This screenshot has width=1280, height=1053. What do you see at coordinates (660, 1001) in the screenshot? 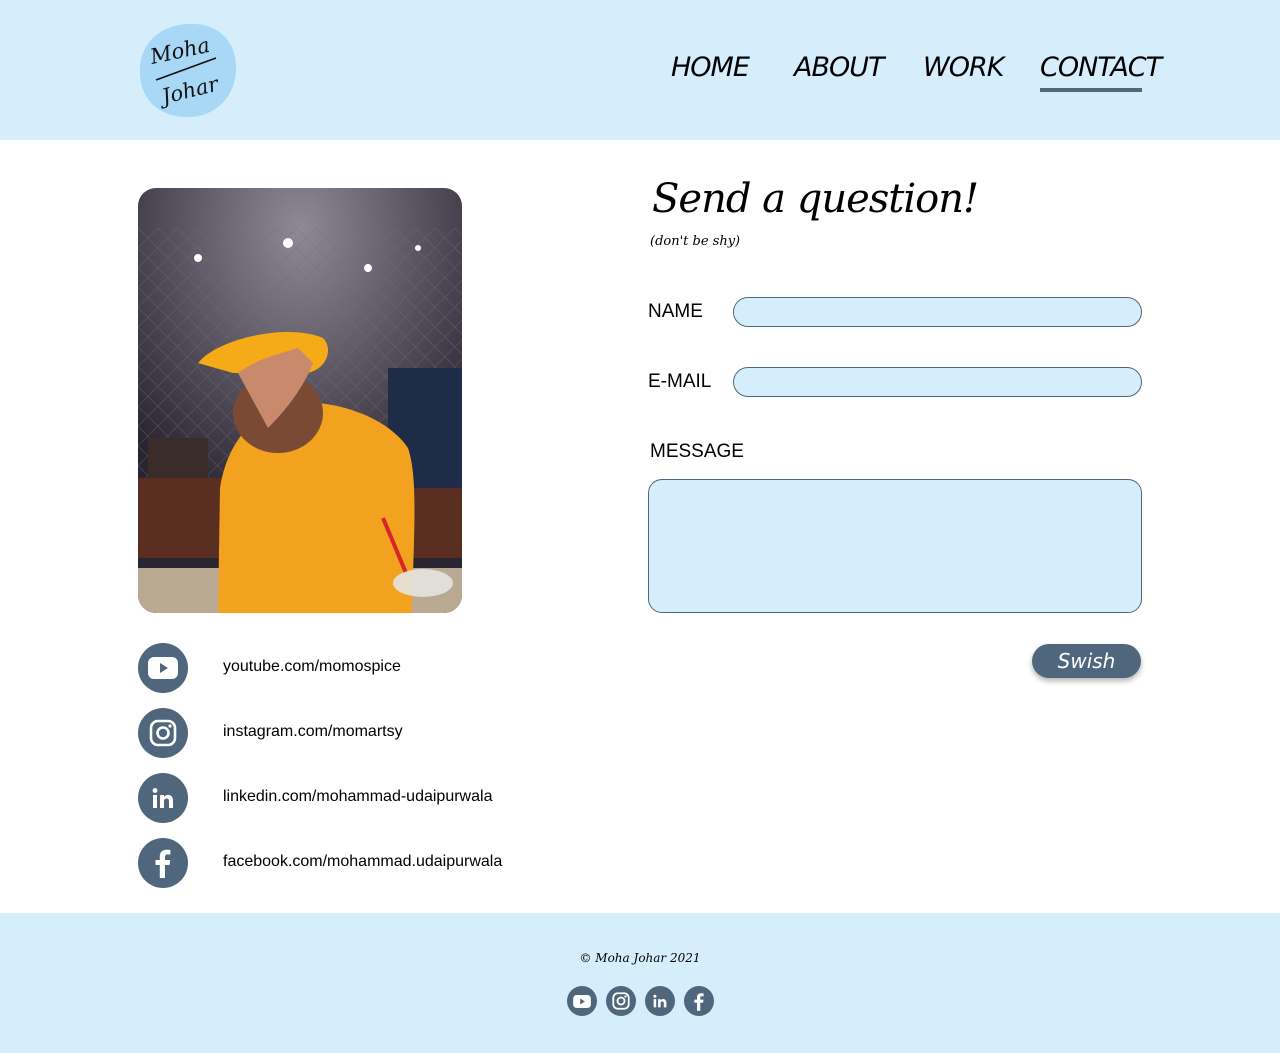
I see `footer-linkedin-icon` at bounding box center [660, 1001].